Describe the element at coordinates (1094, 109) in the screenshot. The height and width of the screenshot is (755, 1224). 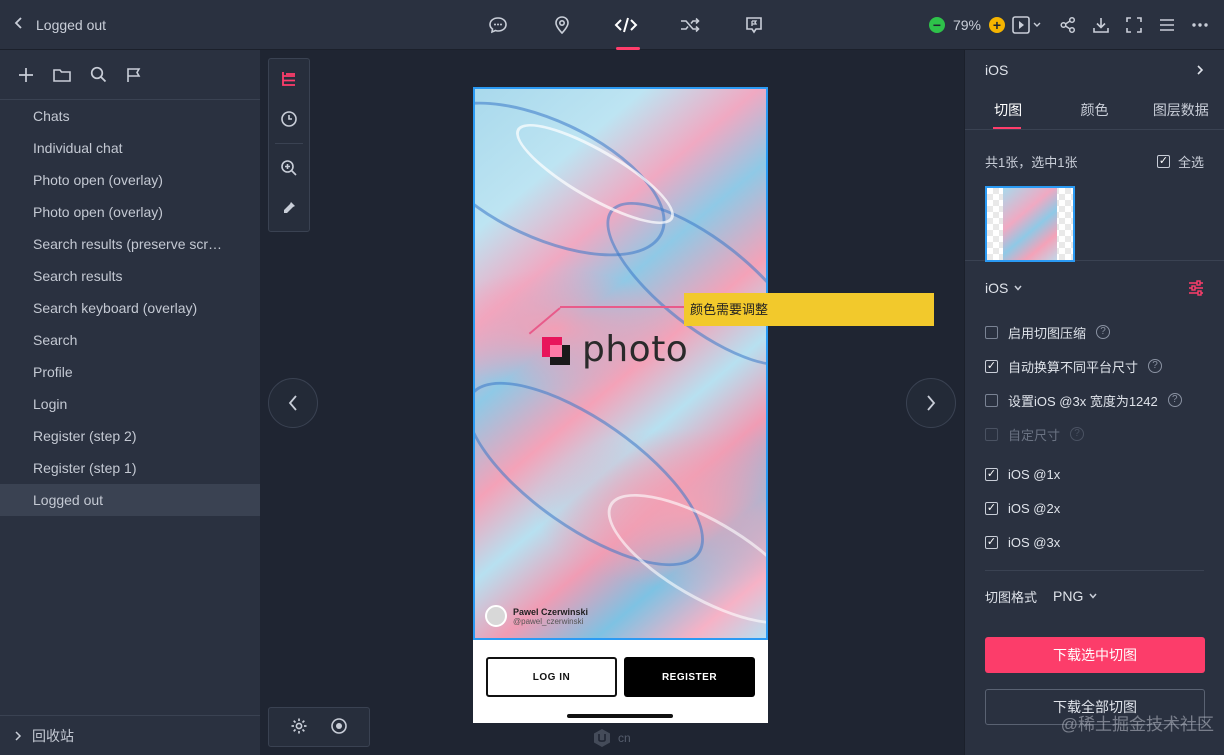
I see `tab-colors: 颜色` at that location.